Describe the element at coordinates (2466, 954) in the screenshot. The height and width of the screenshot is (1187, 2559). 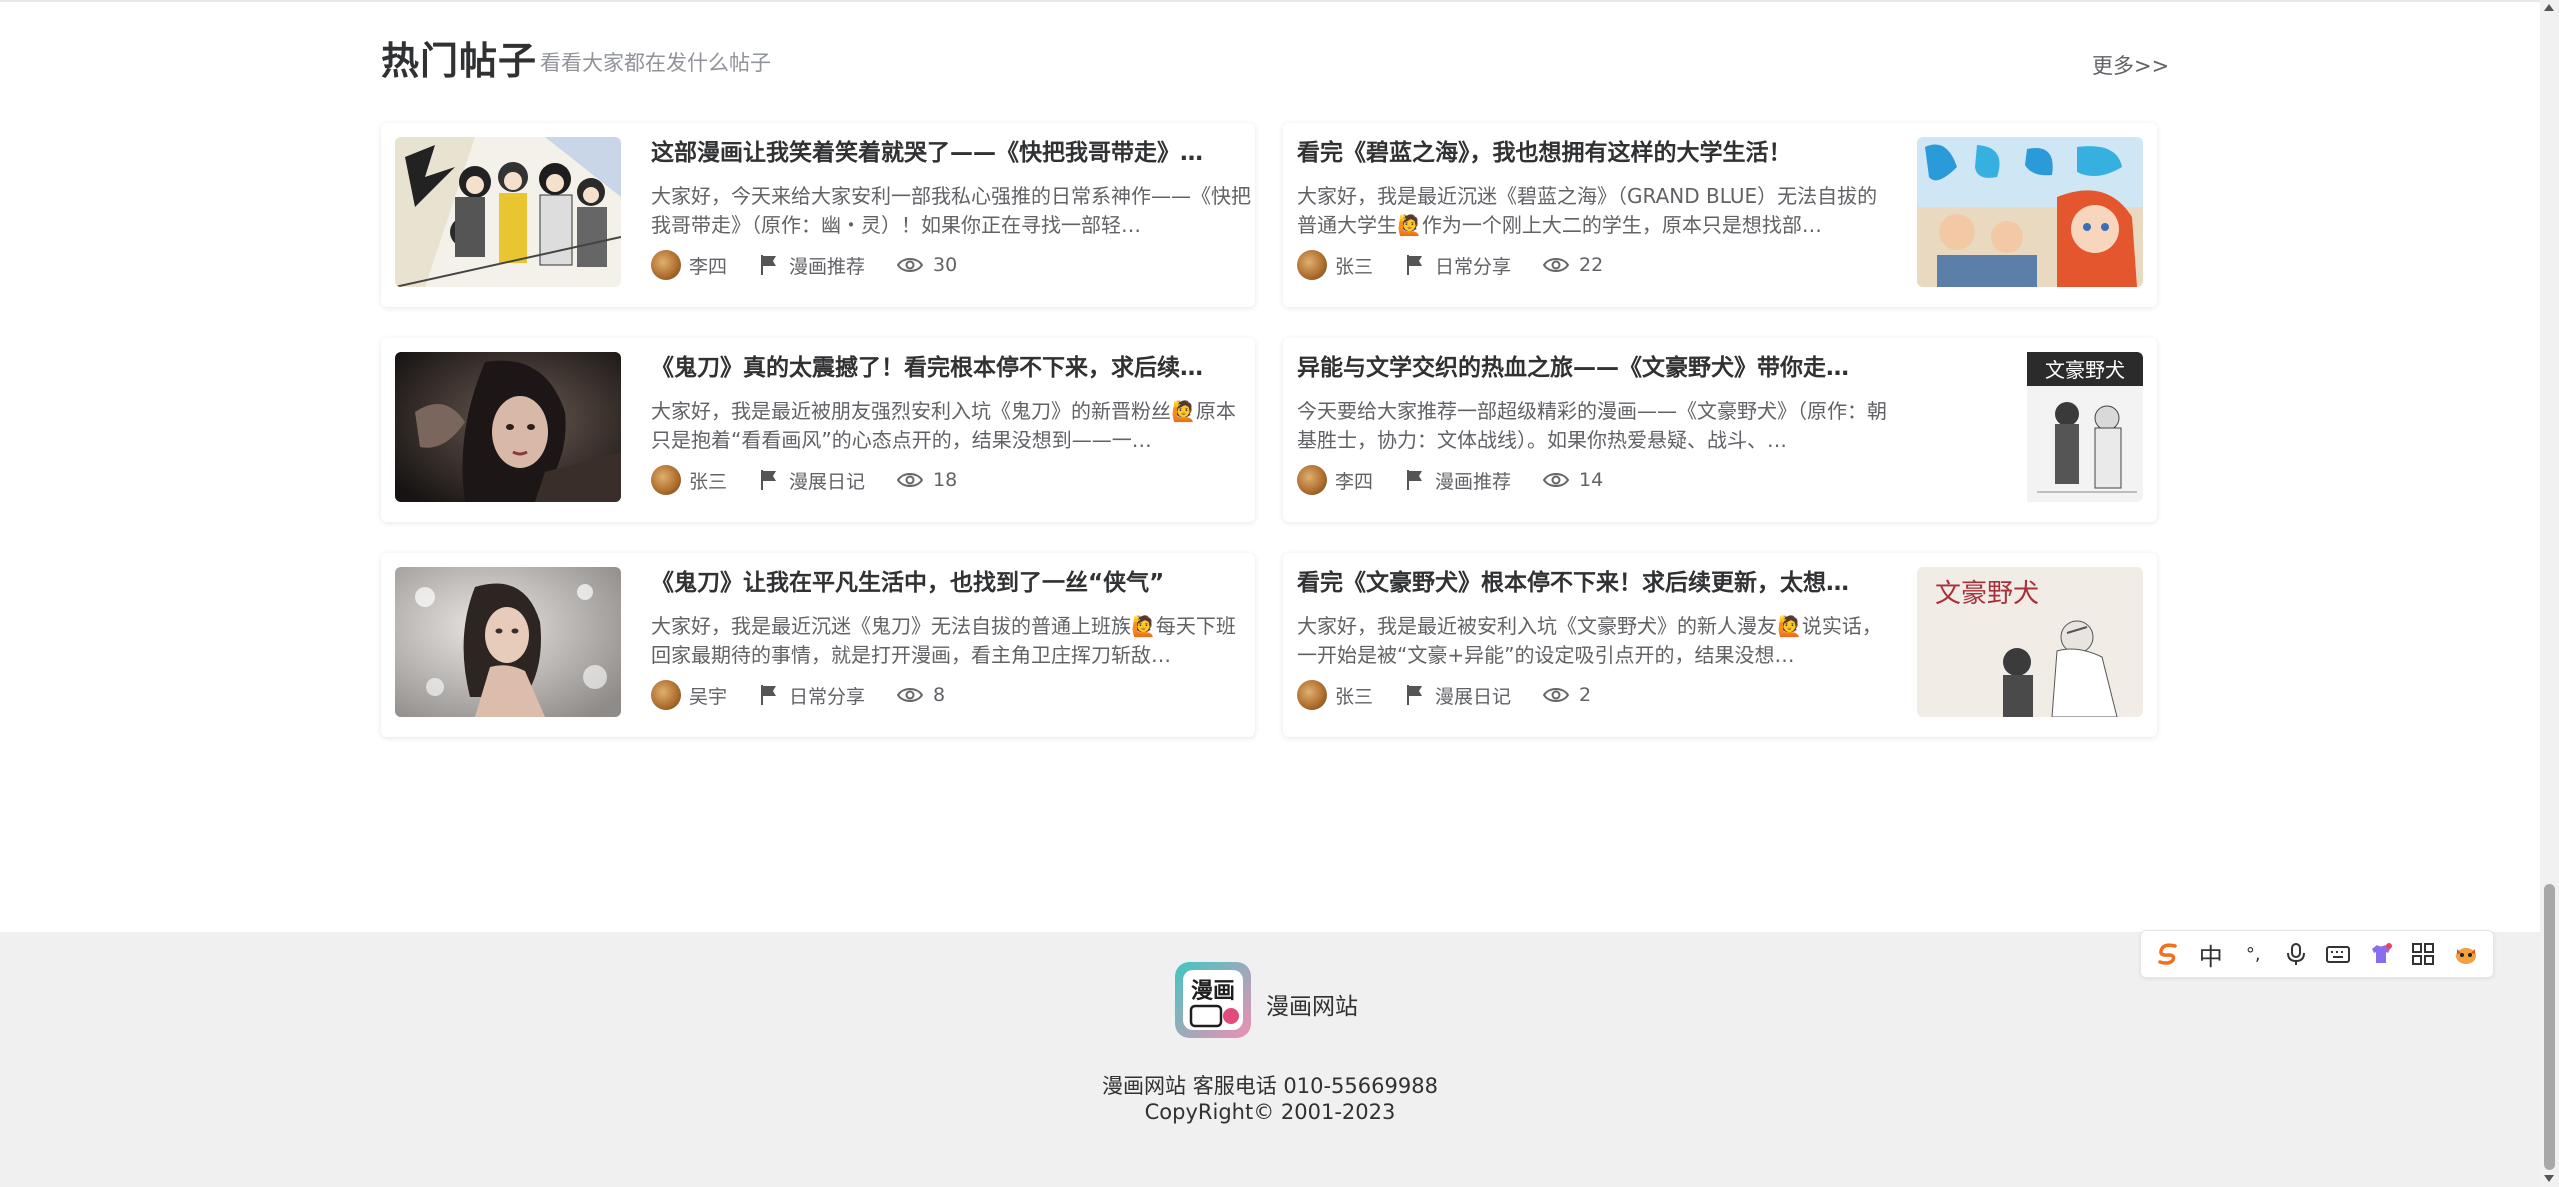
I see `mascot-icon` at that location.